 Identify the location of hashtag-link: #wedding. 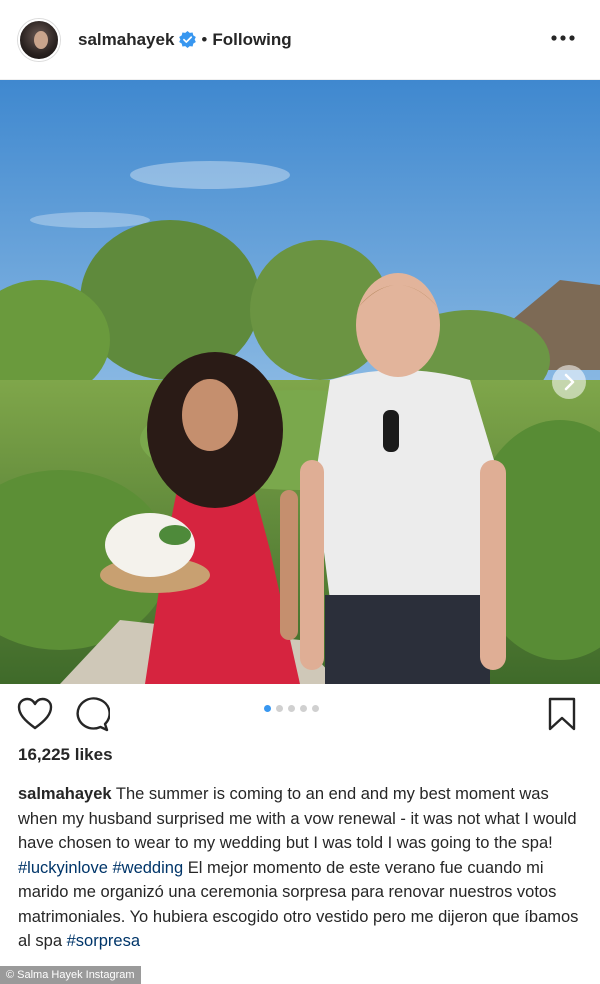
(147, 868).